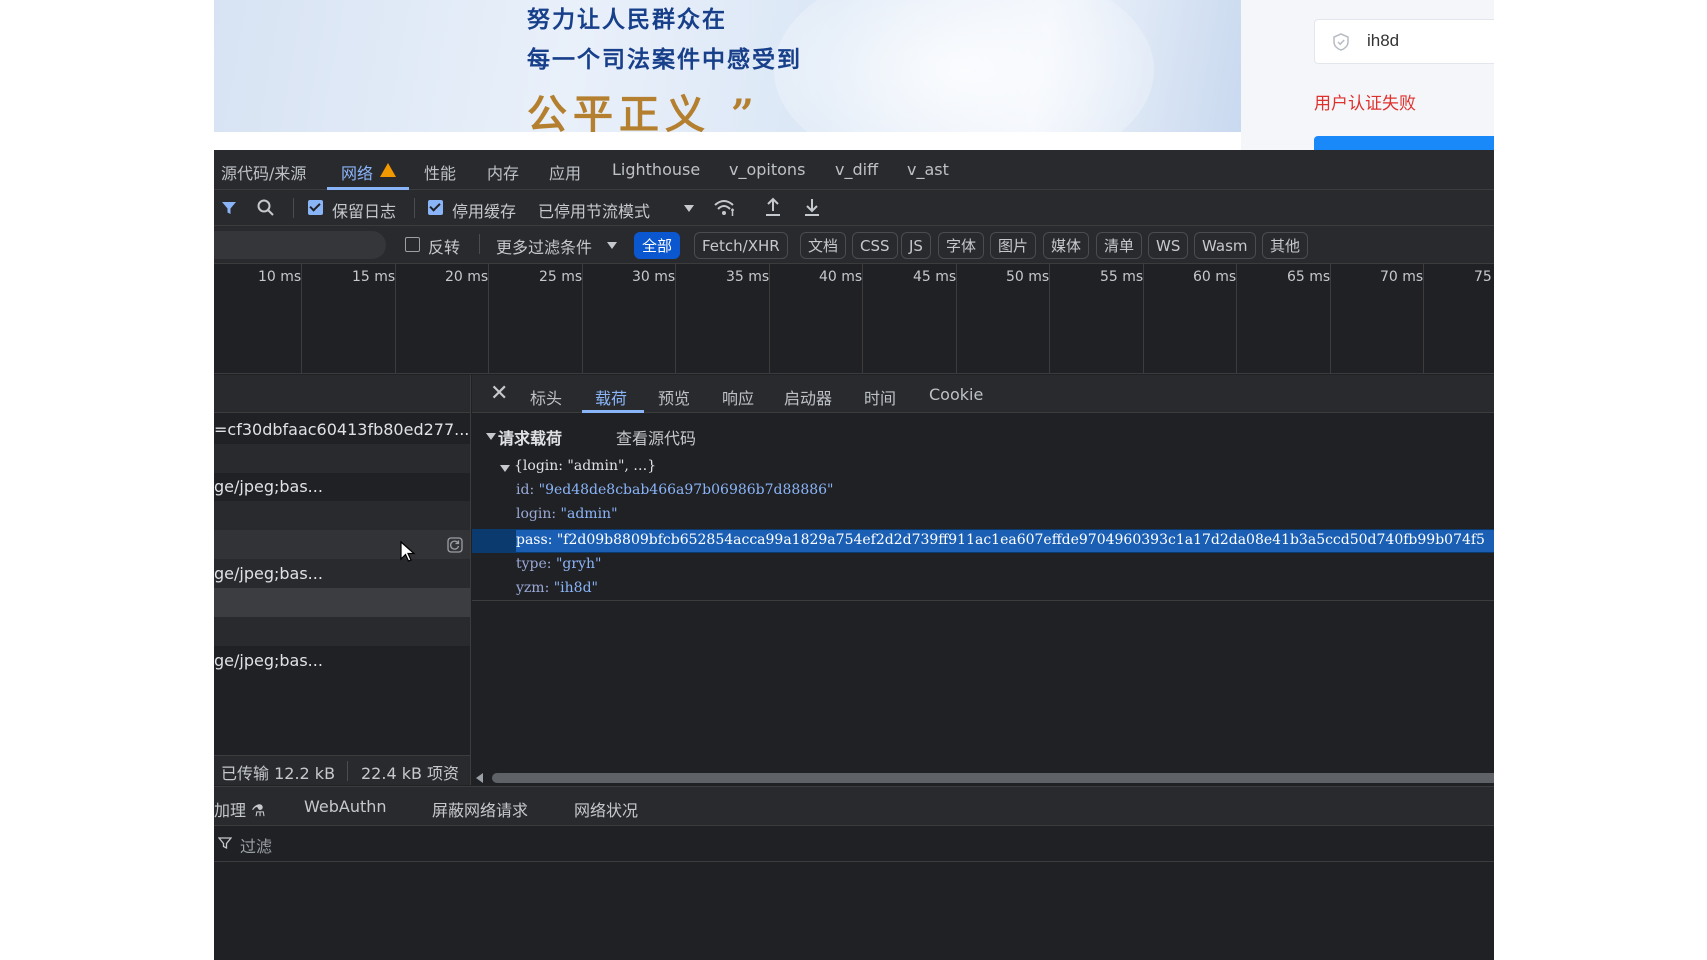 This screenshot has width=1707, height=960. Describe the element at coordinates (956, 394) in the screenshot. I see `tab-cookie: Cookie` at that location.